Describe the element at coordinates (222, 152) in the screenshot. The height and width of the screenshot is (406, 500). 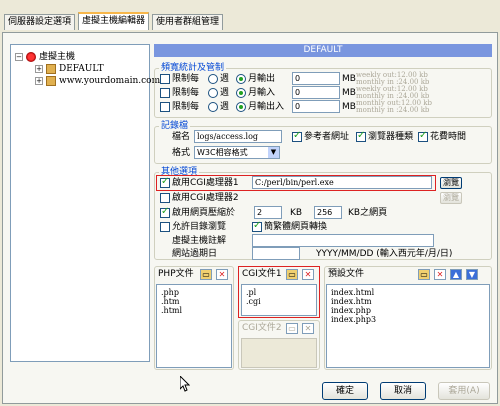
I see `format-value: W3C相容格式` at that location.